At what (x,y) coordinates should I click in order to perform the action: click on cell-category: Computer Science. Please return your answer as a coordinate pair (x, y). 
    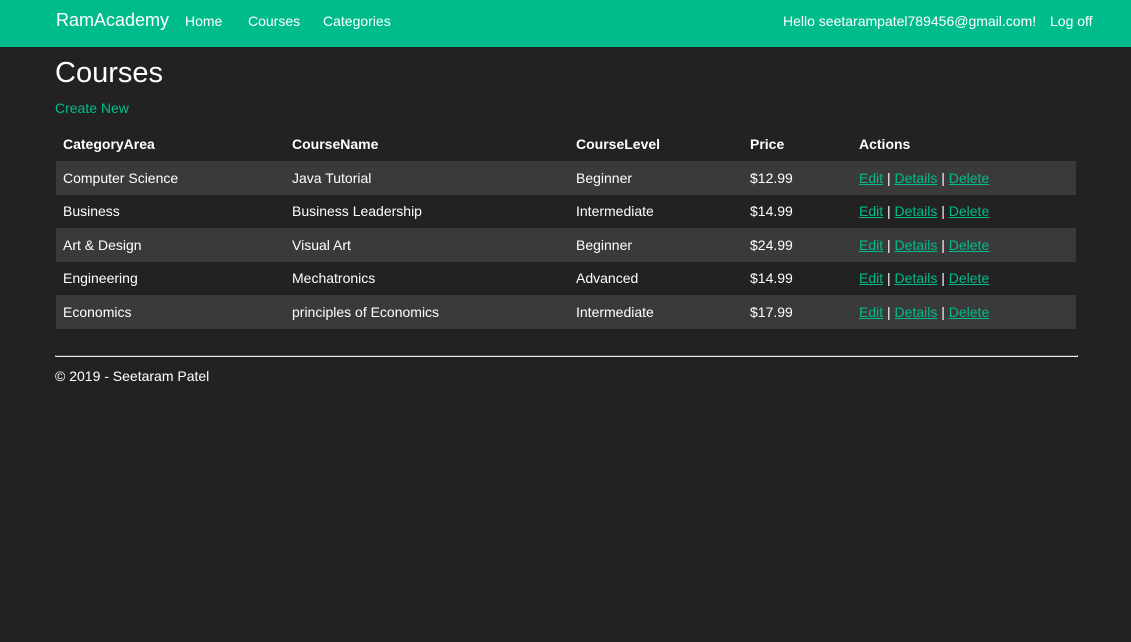
    Looking at the image, I should click on (121, 177).